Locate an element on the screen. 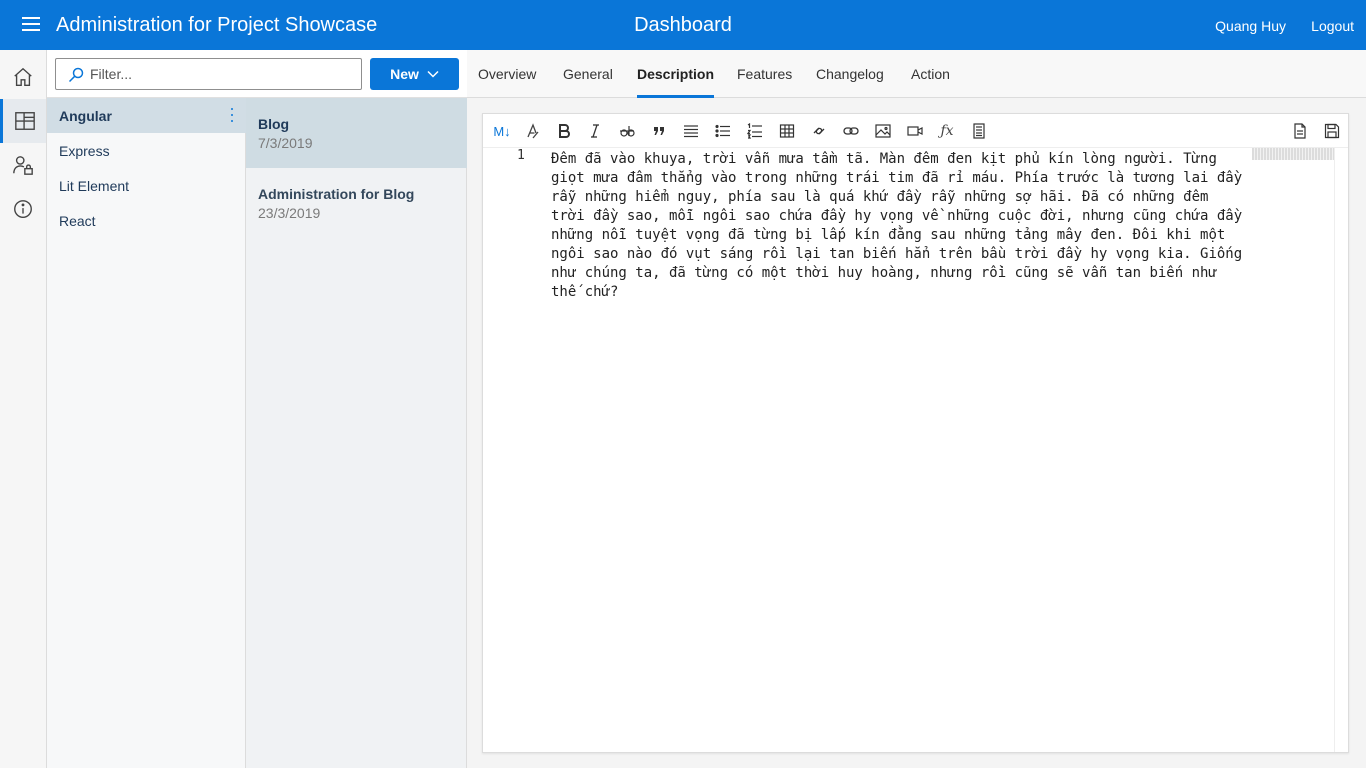  nav-dashboard is located at coordinates (23, 121).